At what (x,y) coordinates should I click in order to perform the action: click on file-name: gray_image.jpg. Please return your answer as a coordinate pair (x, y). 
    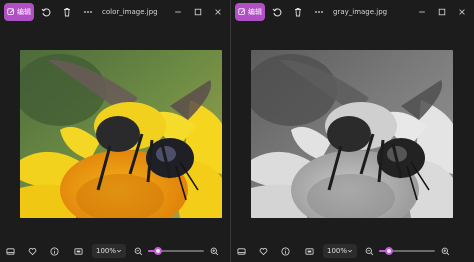
    Looking at the image, I should click on (360, 12).